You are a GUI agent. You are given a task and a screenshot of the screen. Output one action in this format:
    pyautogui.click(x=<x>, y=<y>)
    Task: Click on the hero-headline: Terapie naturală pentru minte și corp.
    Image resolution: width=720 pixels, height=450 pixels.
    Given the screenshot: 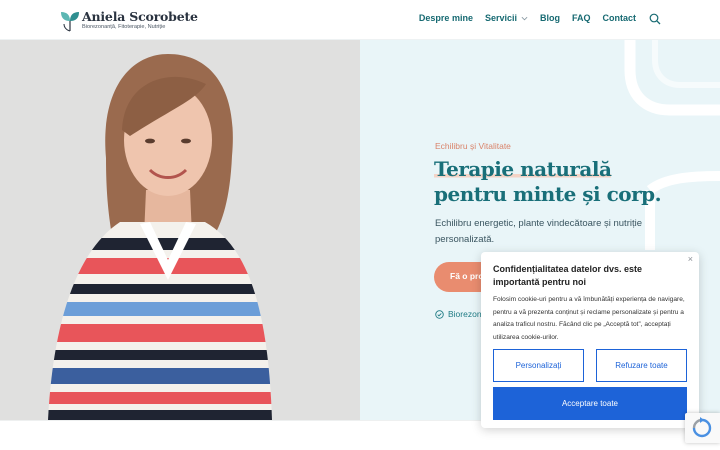 What is the action you would take?
    pyautogui.click(x=548, y=182)
    